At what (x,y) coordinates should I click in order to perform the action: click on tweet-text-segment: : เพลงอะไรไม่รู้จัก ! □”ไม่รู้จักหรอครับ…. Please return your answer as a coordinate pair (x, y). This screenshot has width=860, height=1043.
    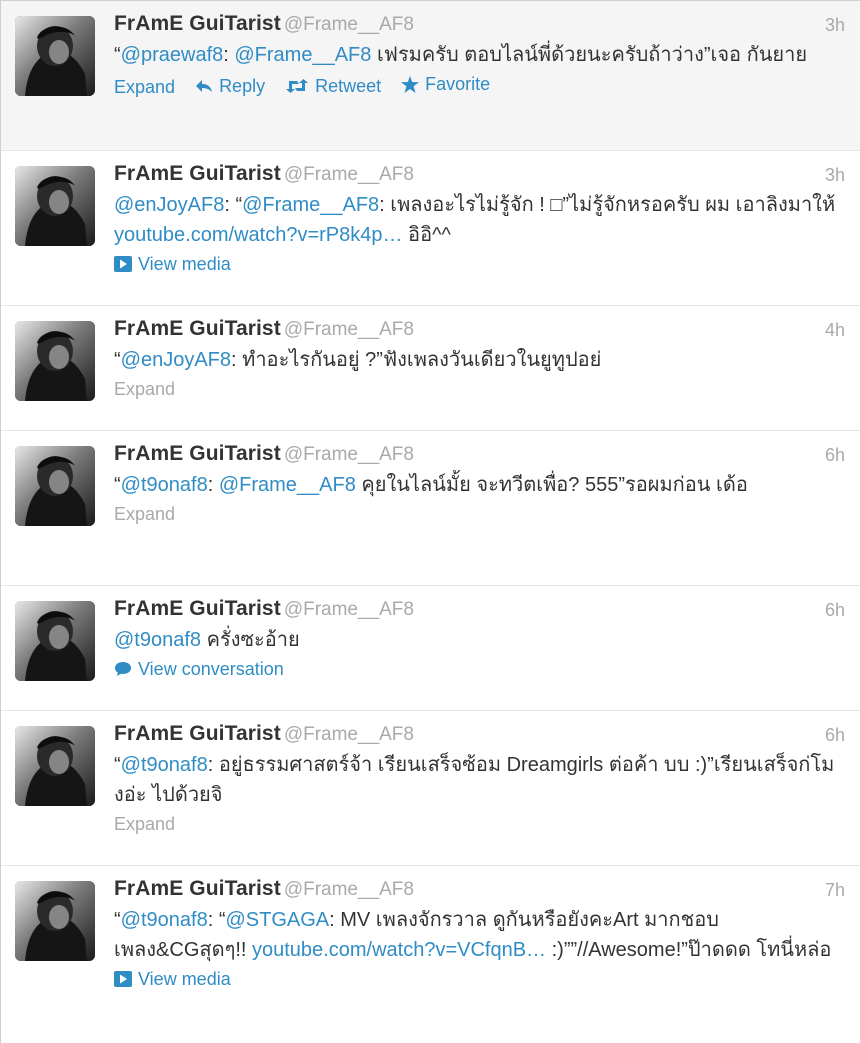
    Looking at the image, I should click on (607, 205).